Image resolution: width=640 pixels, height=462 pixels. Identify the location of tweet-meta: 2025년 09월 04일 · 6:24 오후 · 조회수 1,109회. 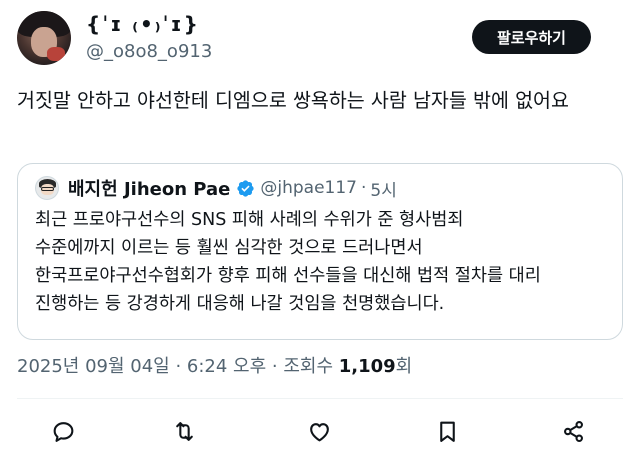
(214, 365).